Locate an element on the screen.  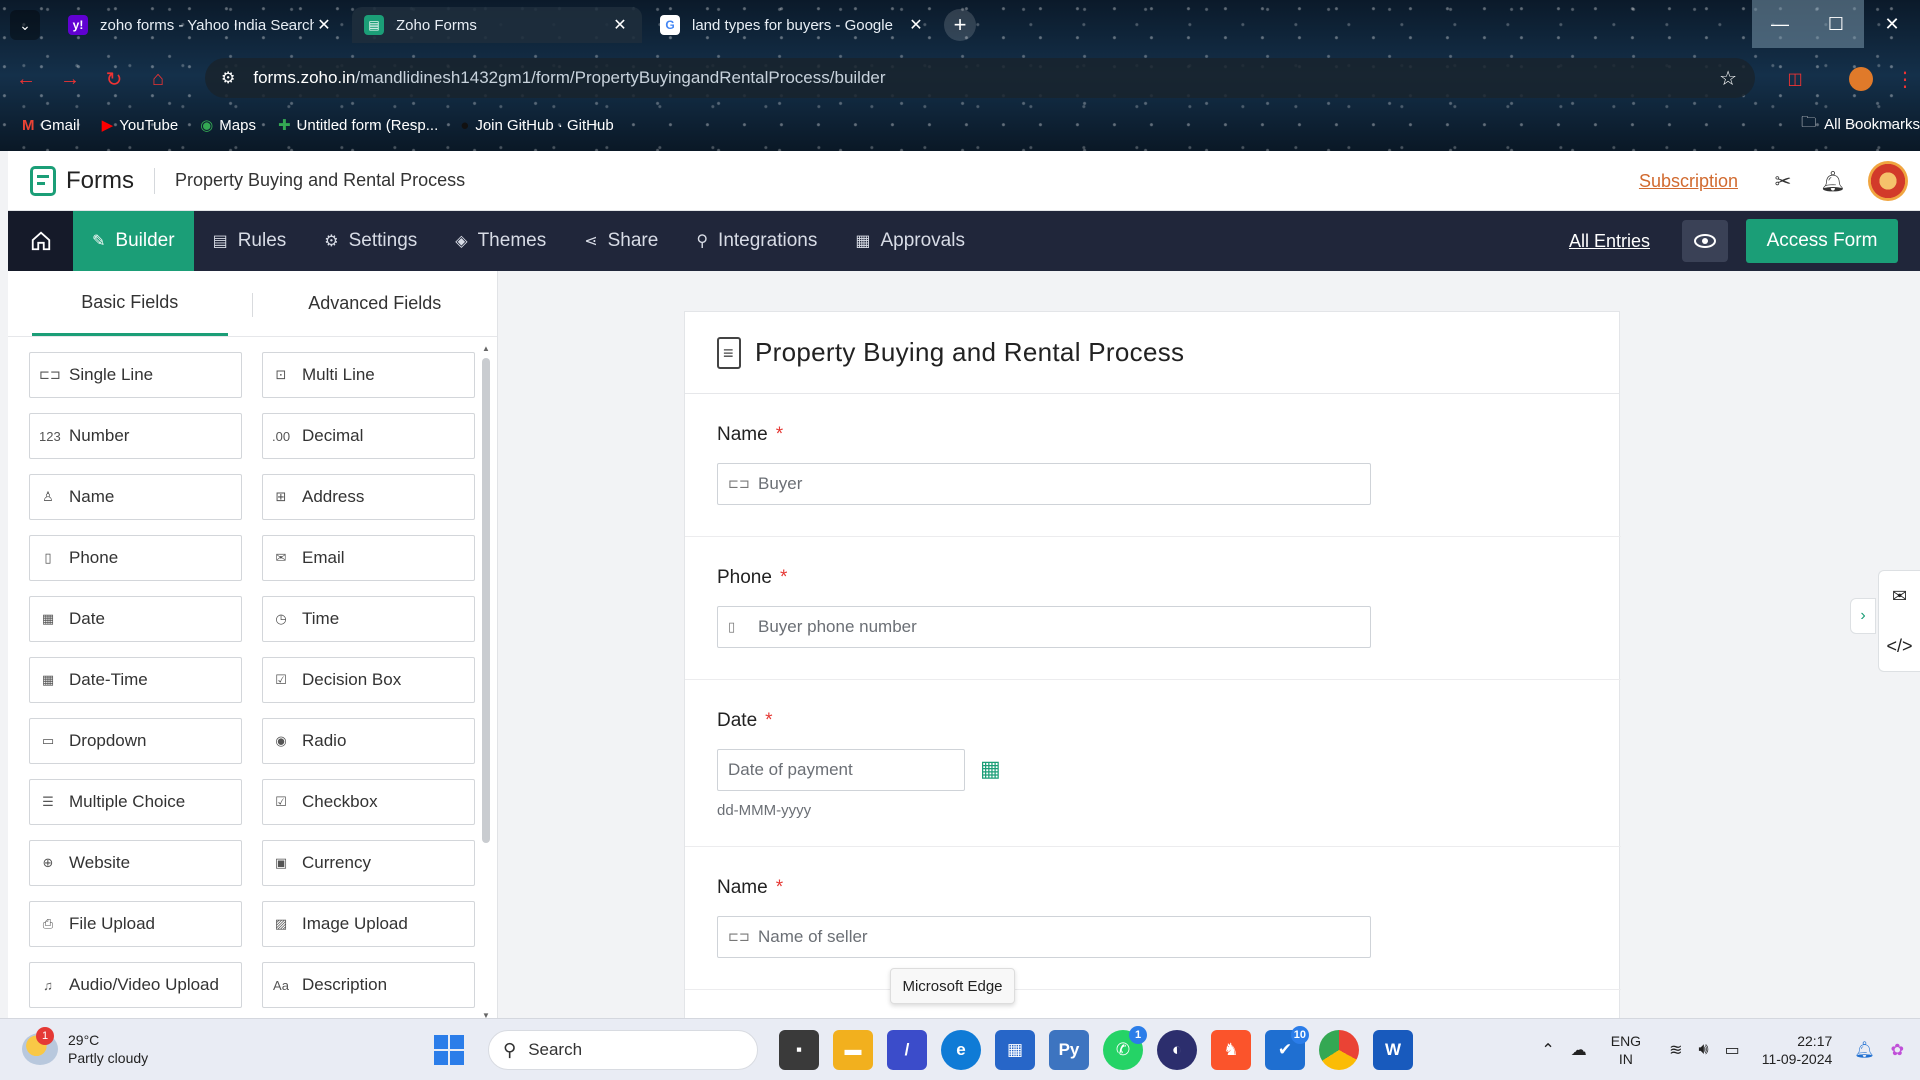
battery-icon: ▭ is located at coordinates (1732, 1050).